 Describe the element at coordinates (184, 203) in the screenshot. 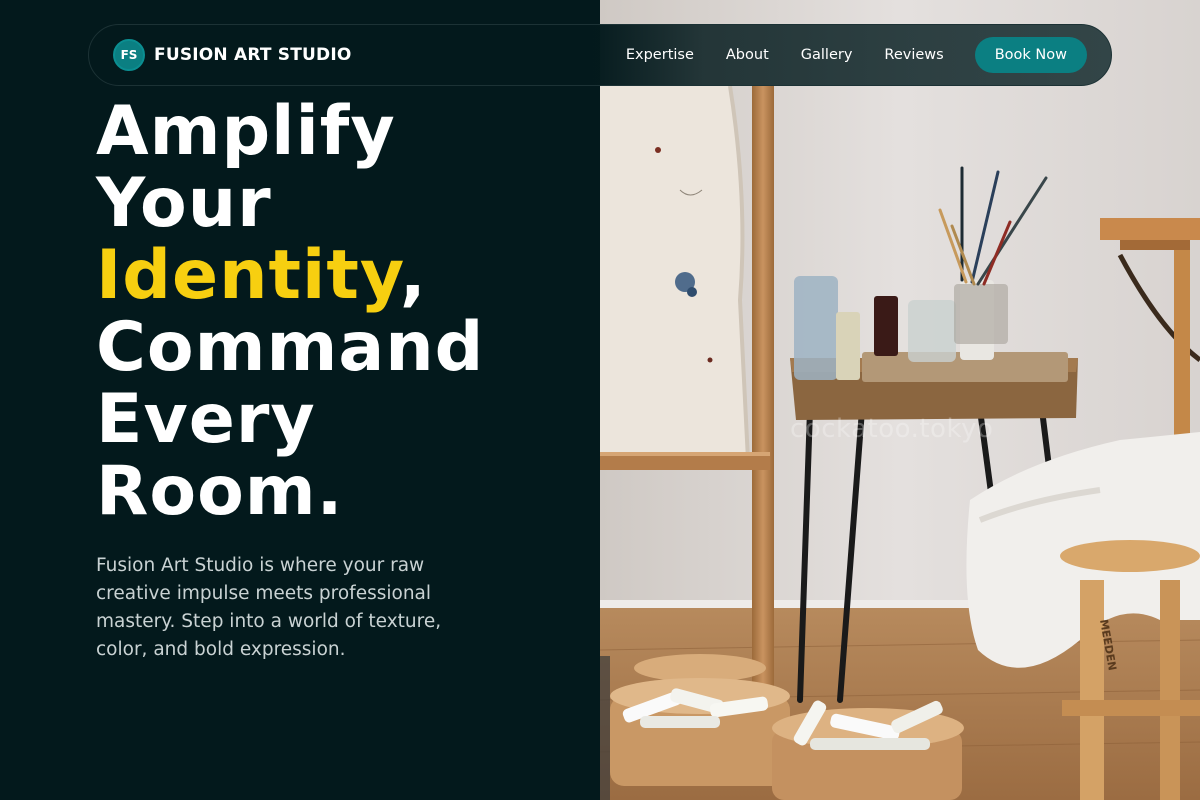

I see `headline-line-2: Your` at that location.